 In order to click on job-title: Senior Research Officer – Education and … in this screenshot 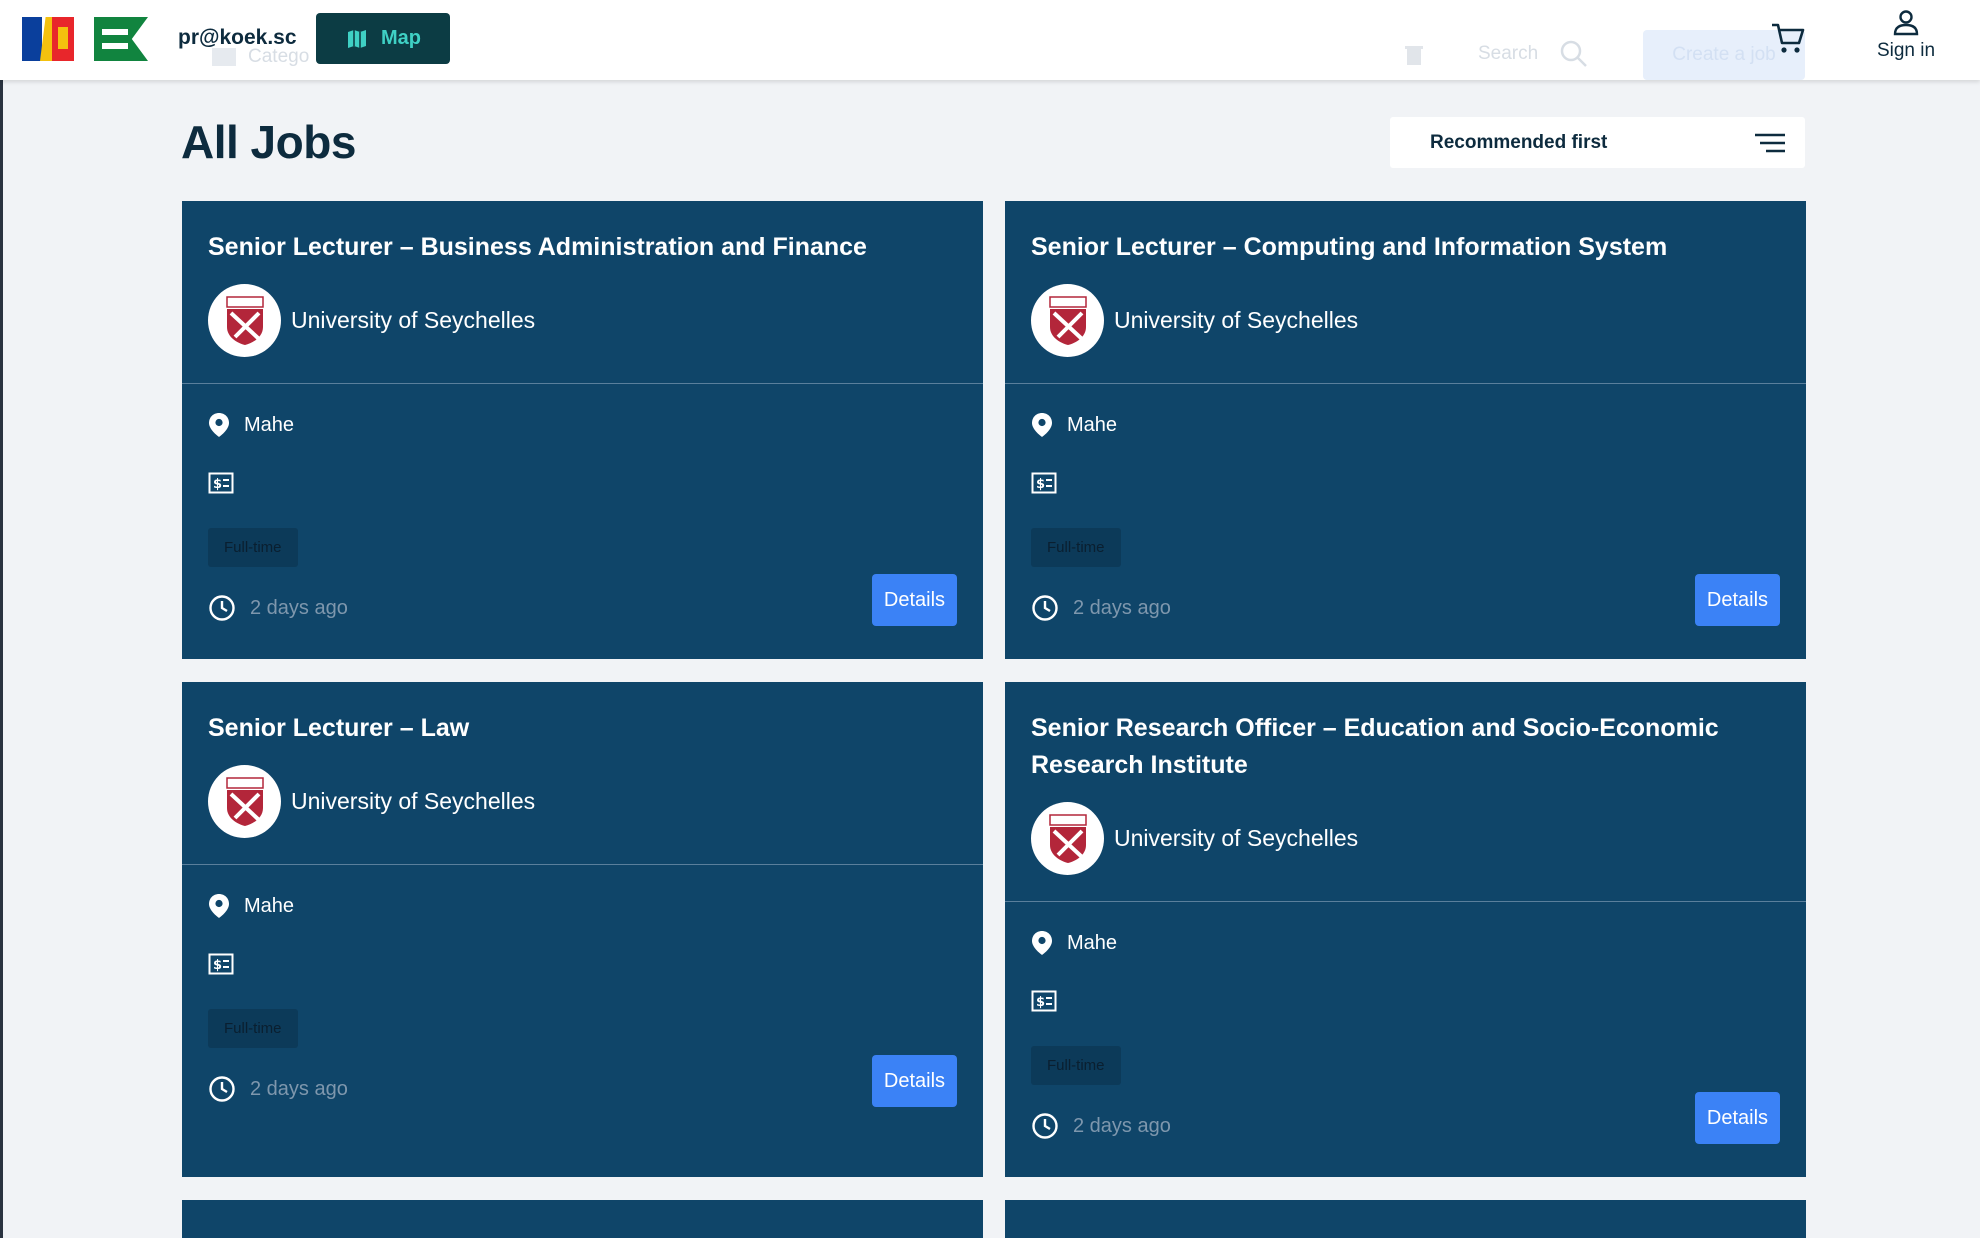, I will do `click(1405, 747)`.